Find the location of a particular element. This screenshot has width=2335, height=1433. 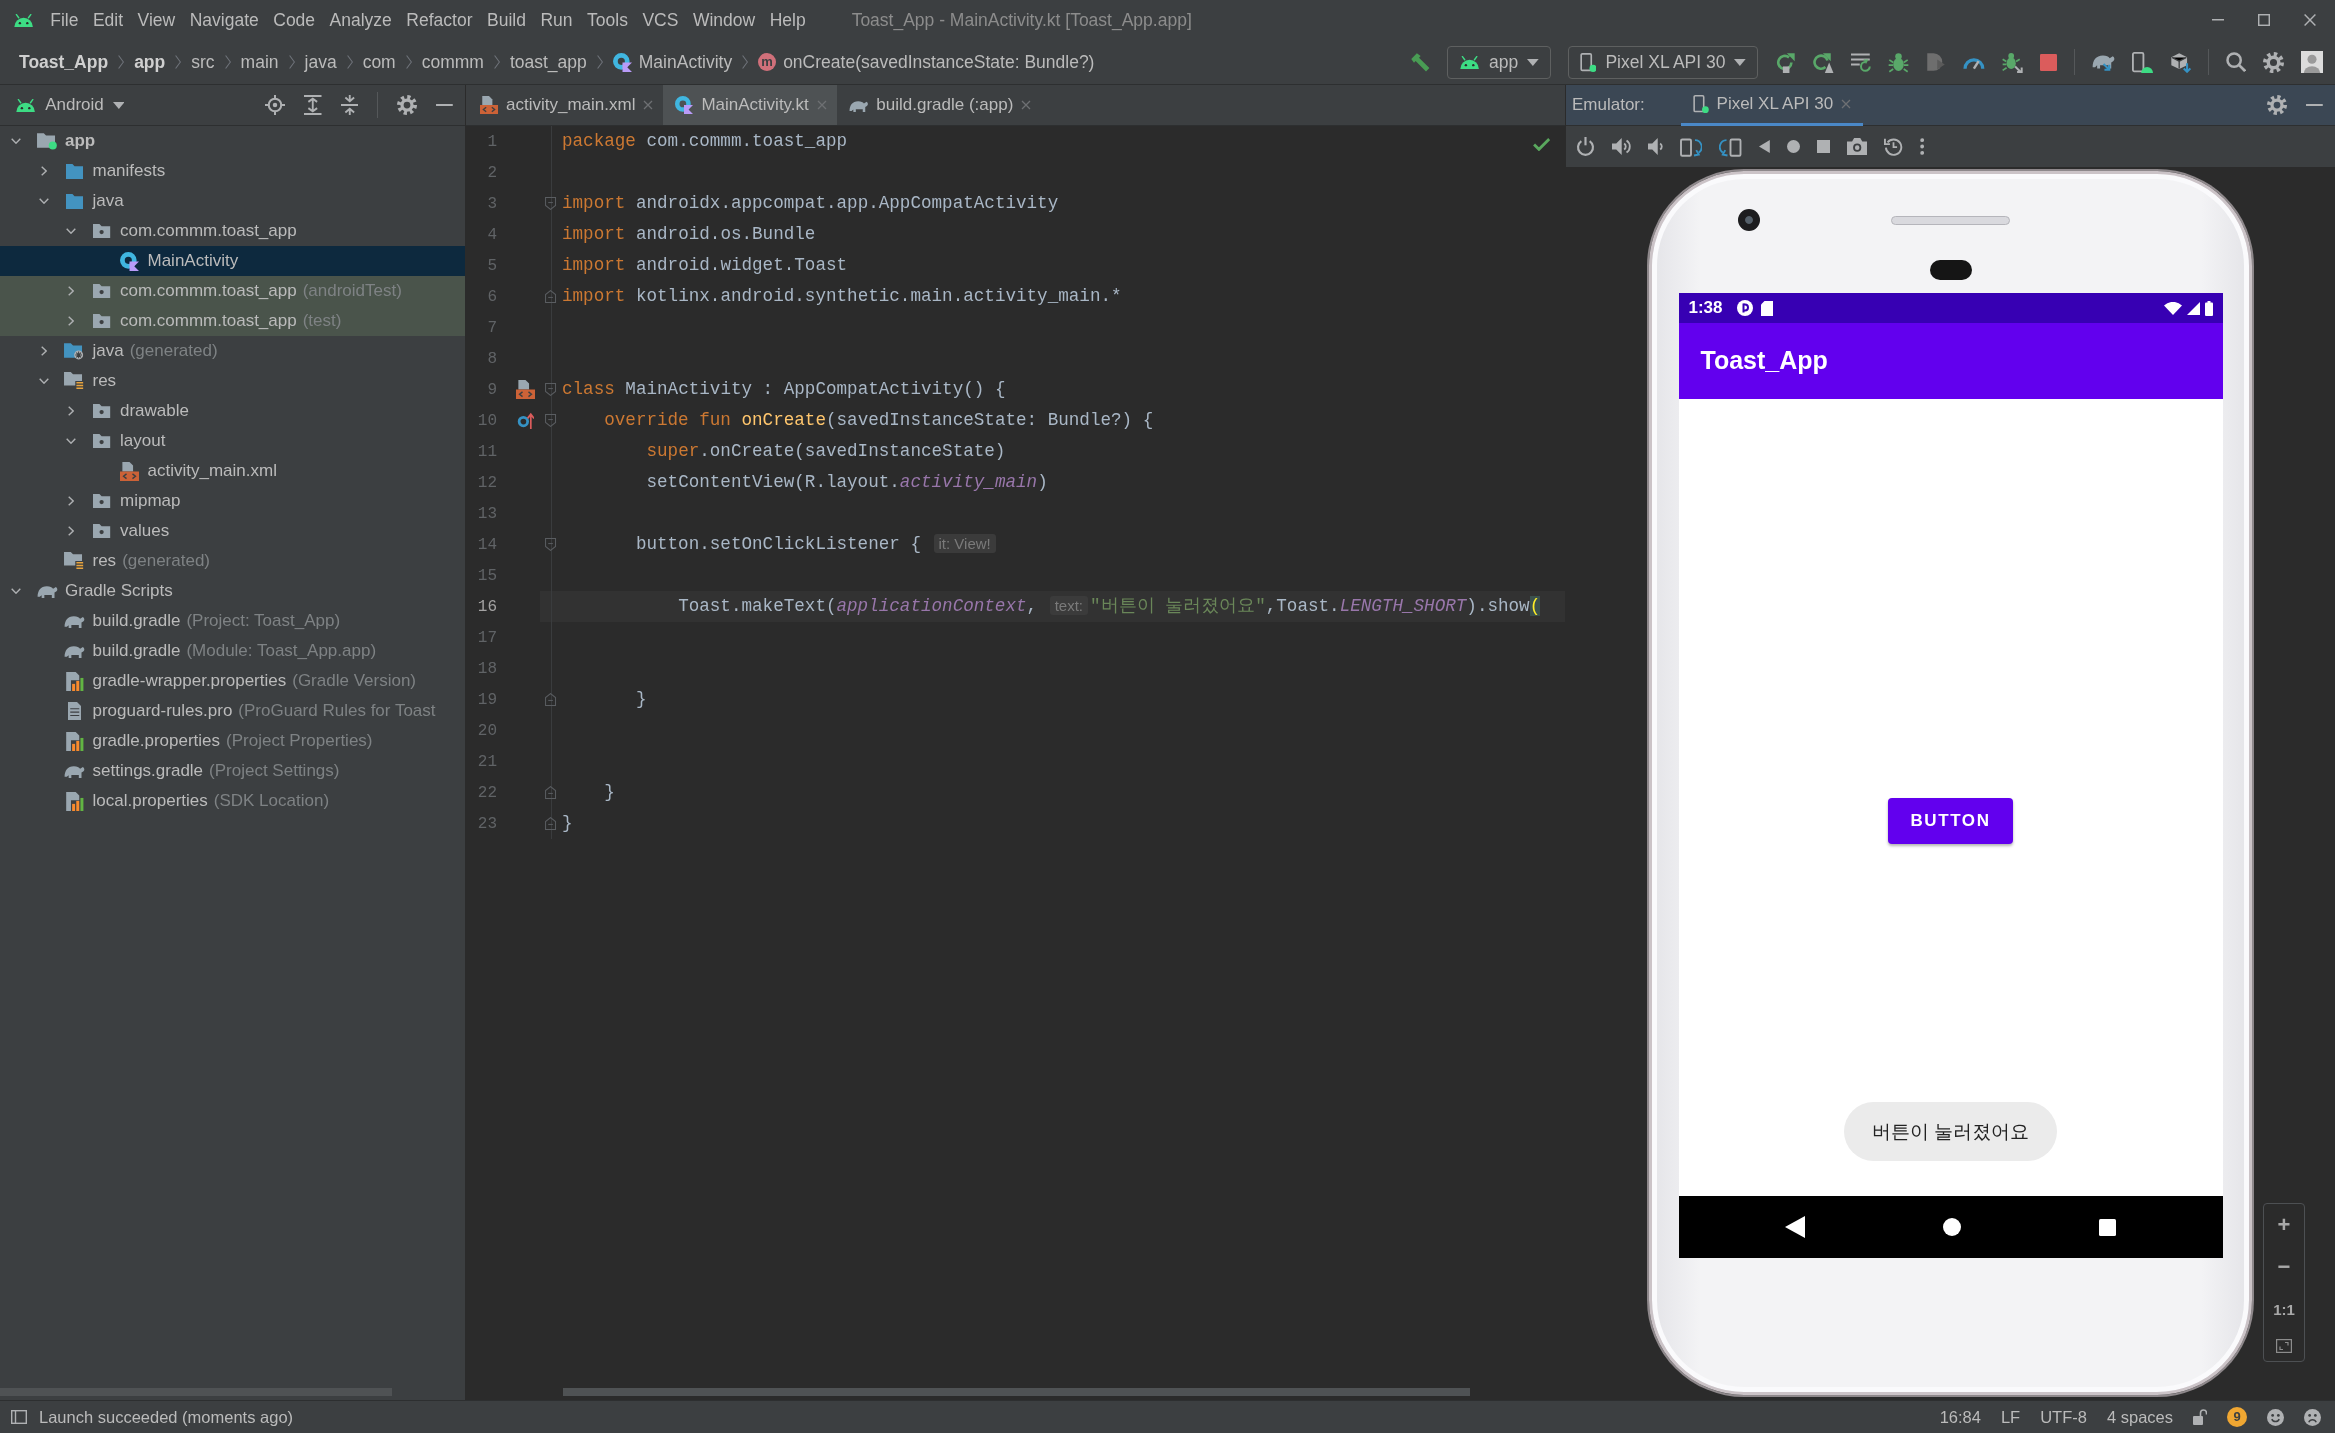

device-tab: Pixel XL API 30 is located at coordinates (1772, 105).